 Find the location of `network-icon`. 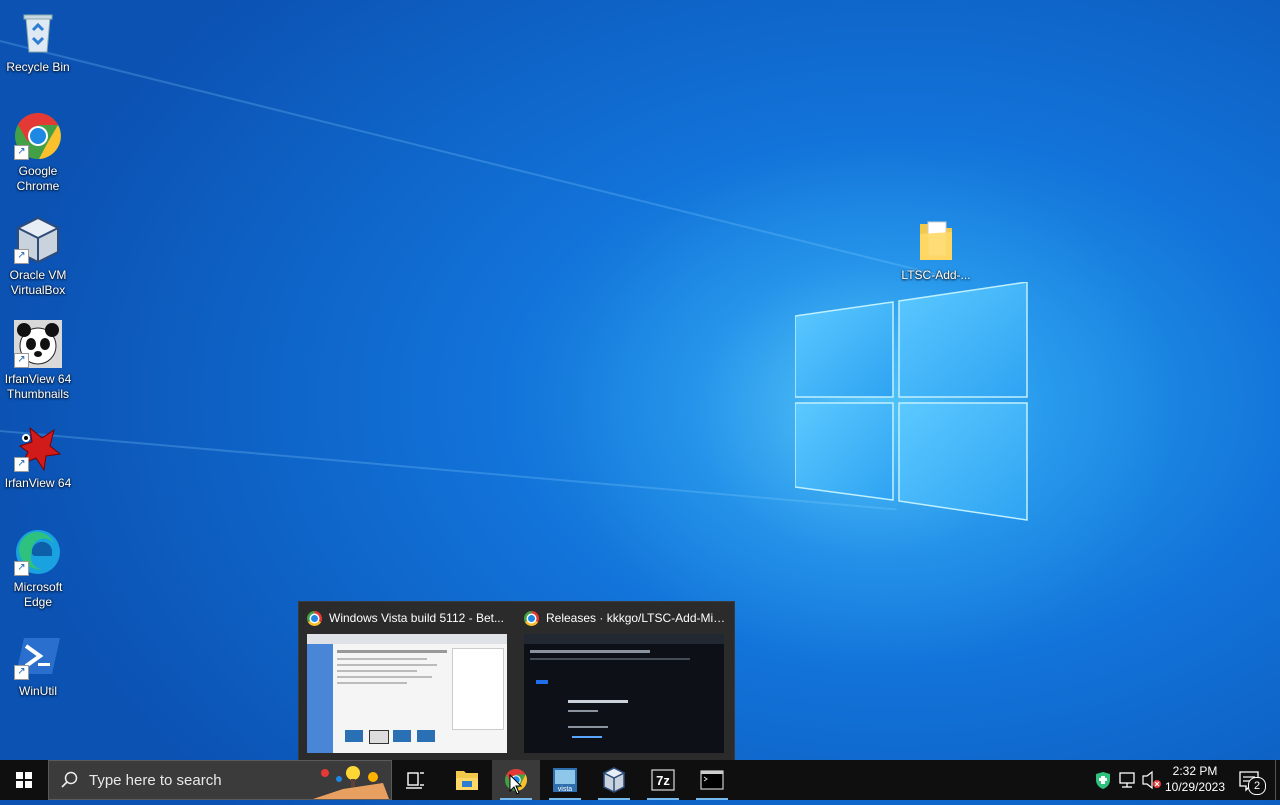

network-icon is located at coordinates (1127, 780).